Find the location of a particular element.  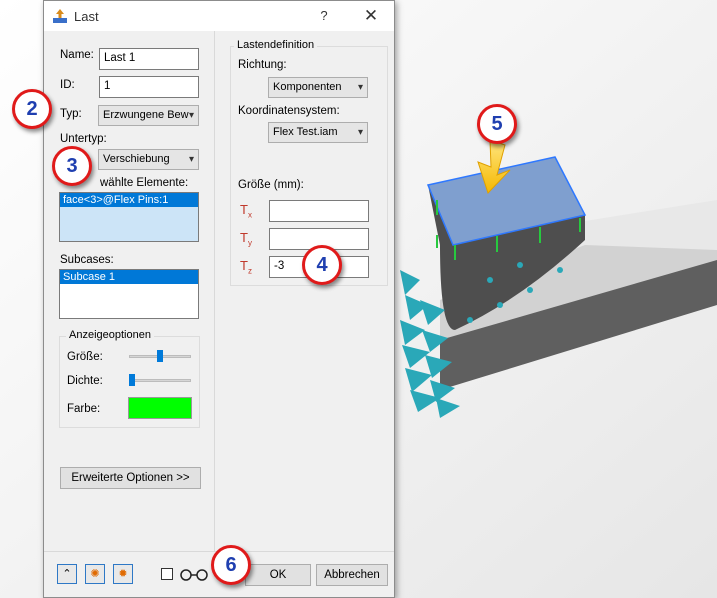

color-swatch is located at coordinates (160, 408).